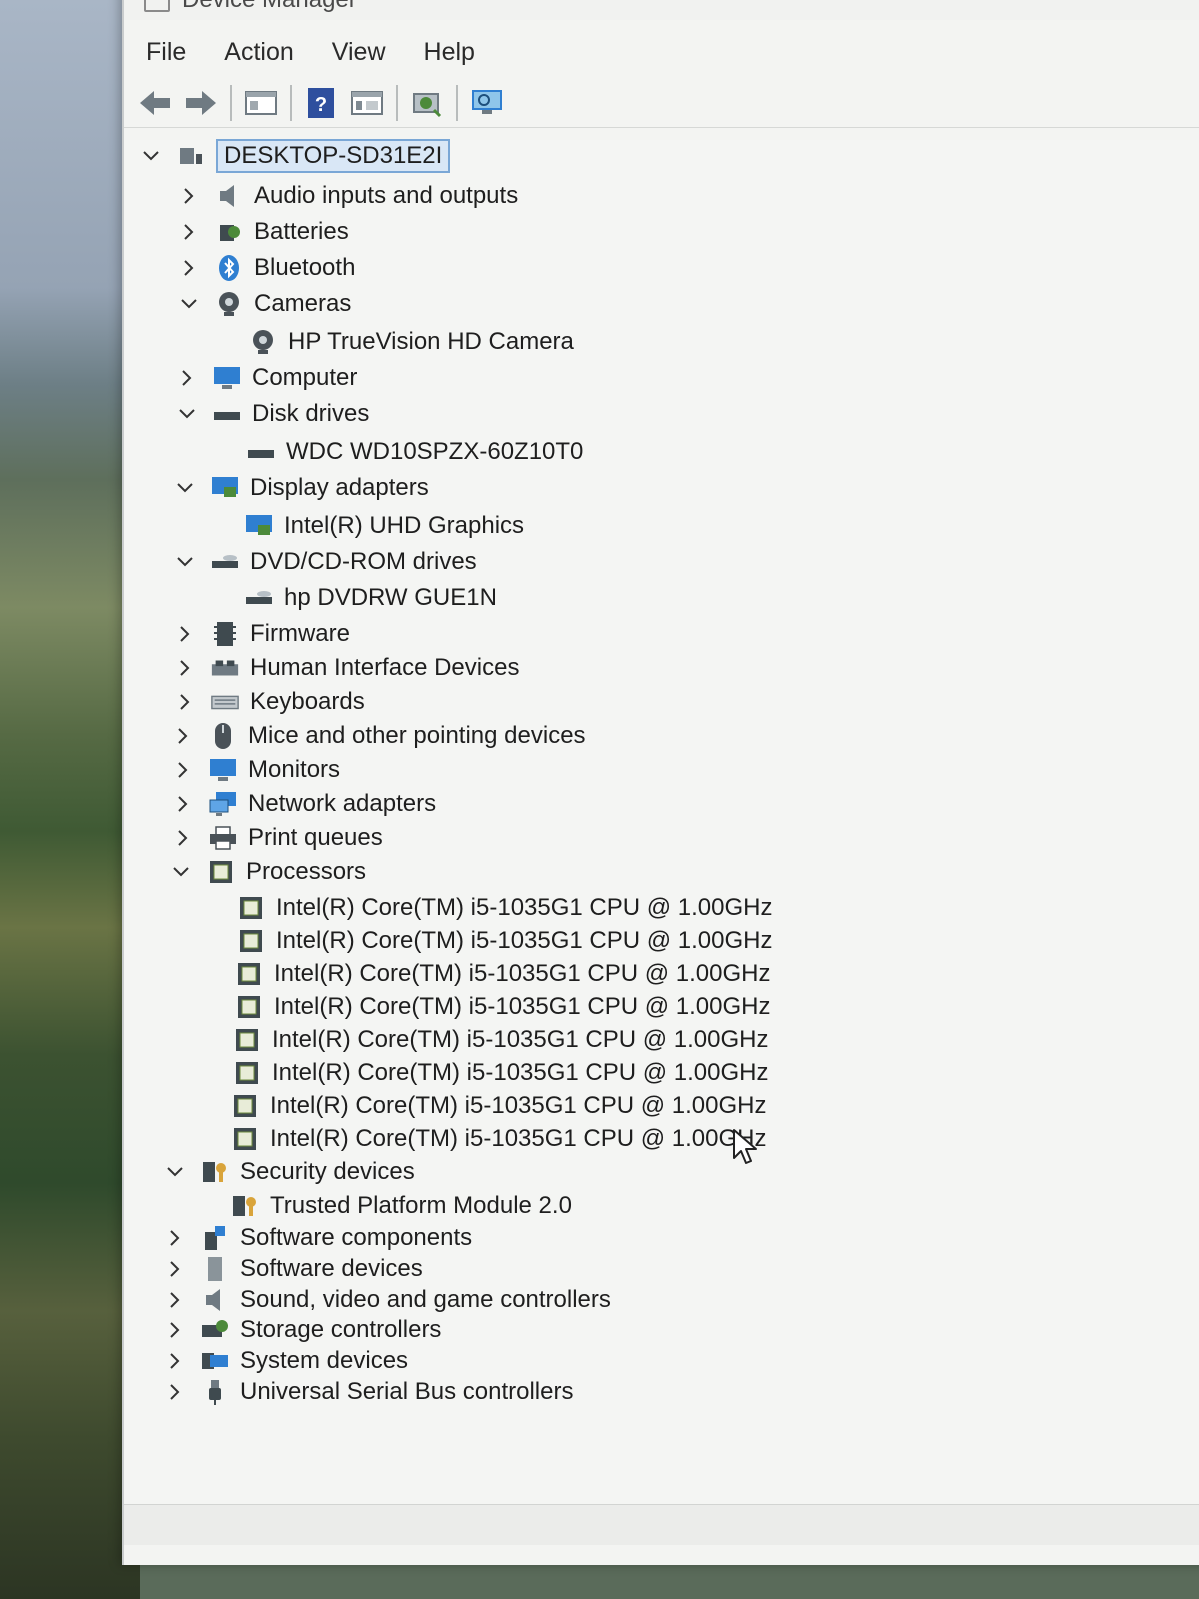  What do you see at coordinates (261, 103) in the screenshot?
I see `properties-icon` at bounding box center [261, 103].